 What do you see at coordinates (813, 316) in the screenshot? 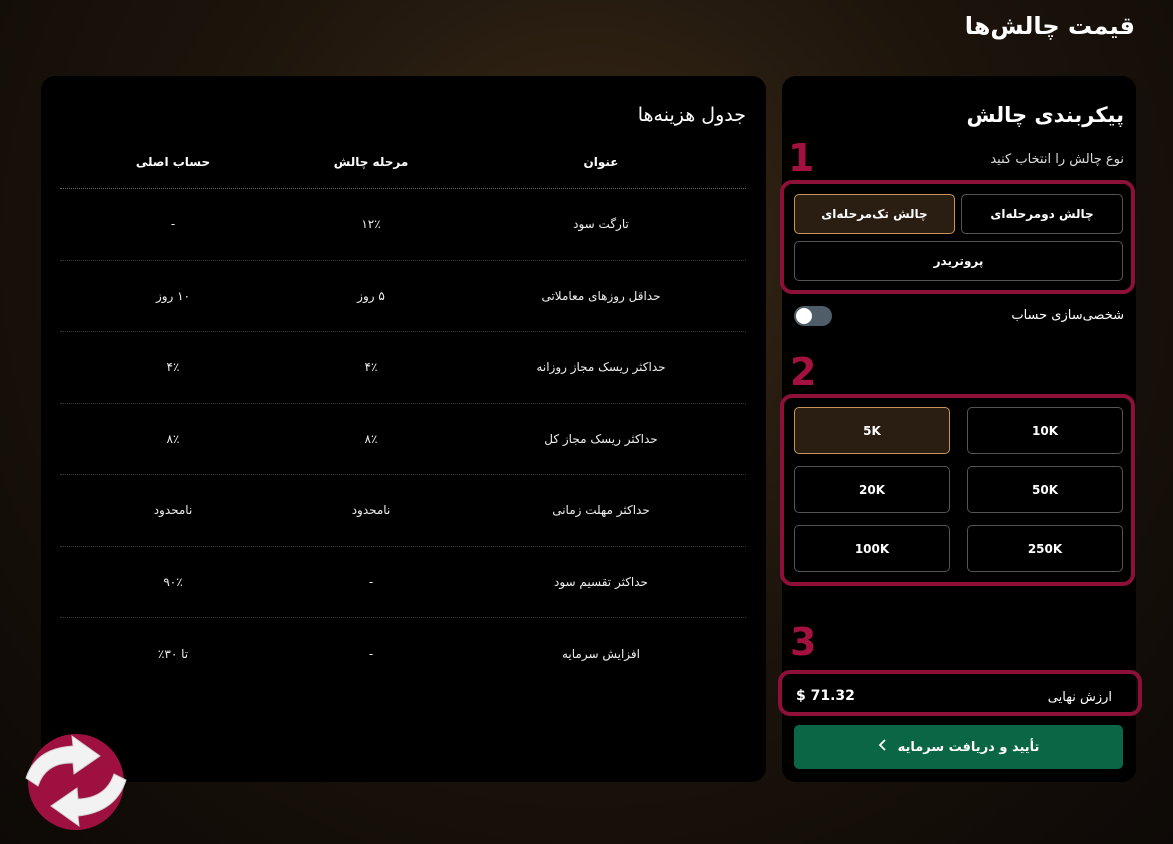
I see `customize-account-toggle` at bounding box center [813, 316].